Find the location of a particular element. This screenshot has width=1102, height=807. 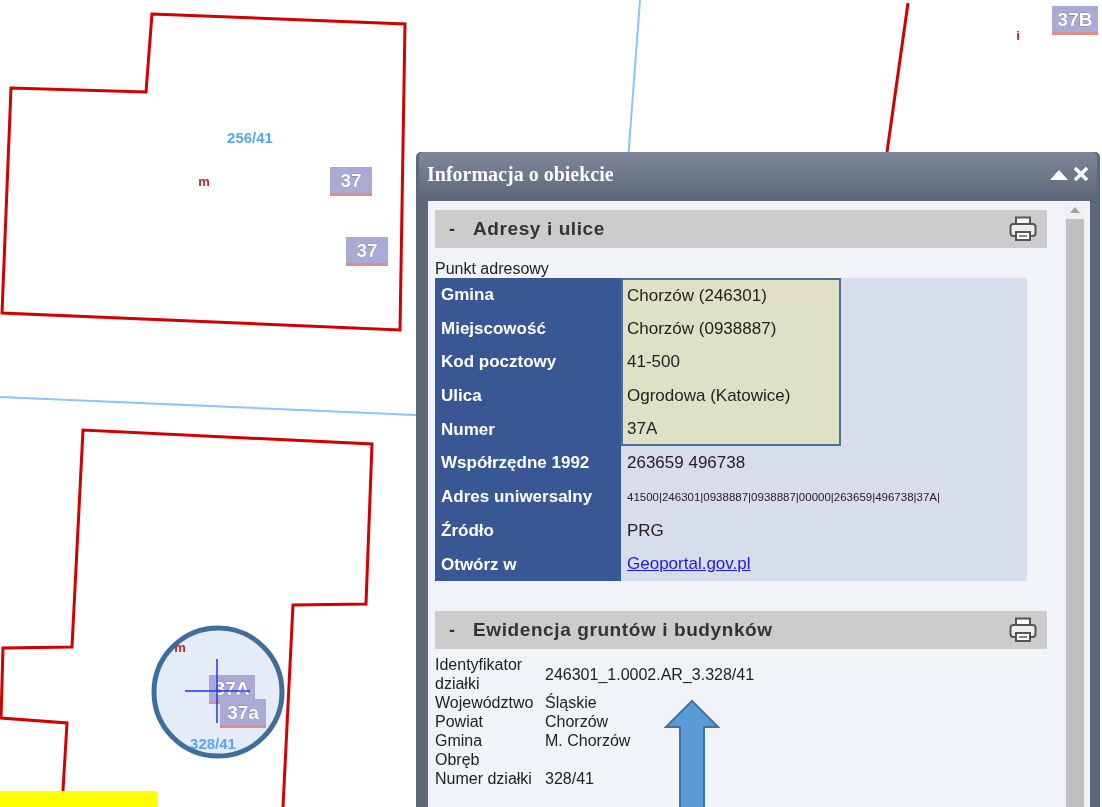

field-label: Kod pocztowy is located at coordinates (528, 362).